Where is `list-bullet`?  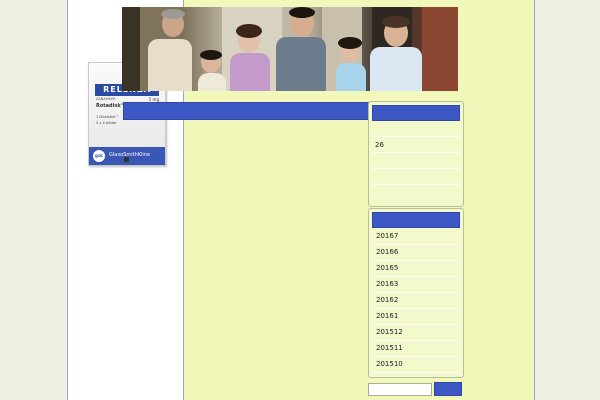 list-bullet is located at coordinates (126, 159).